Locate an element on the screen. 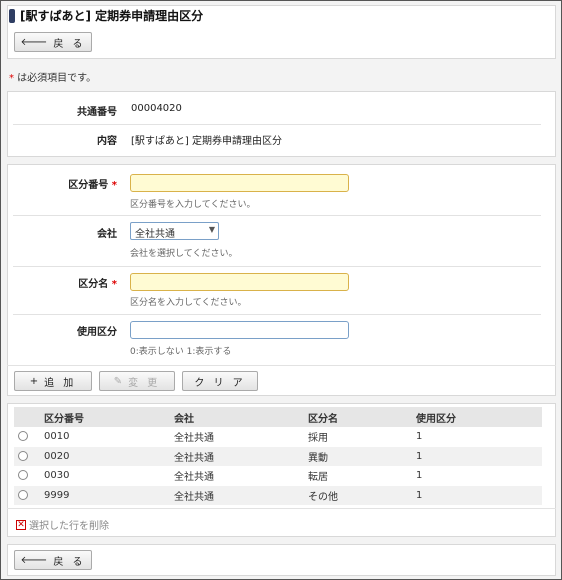 The image size is (562, 580). cell-name: 転居 is located at coordinates (318, 478).